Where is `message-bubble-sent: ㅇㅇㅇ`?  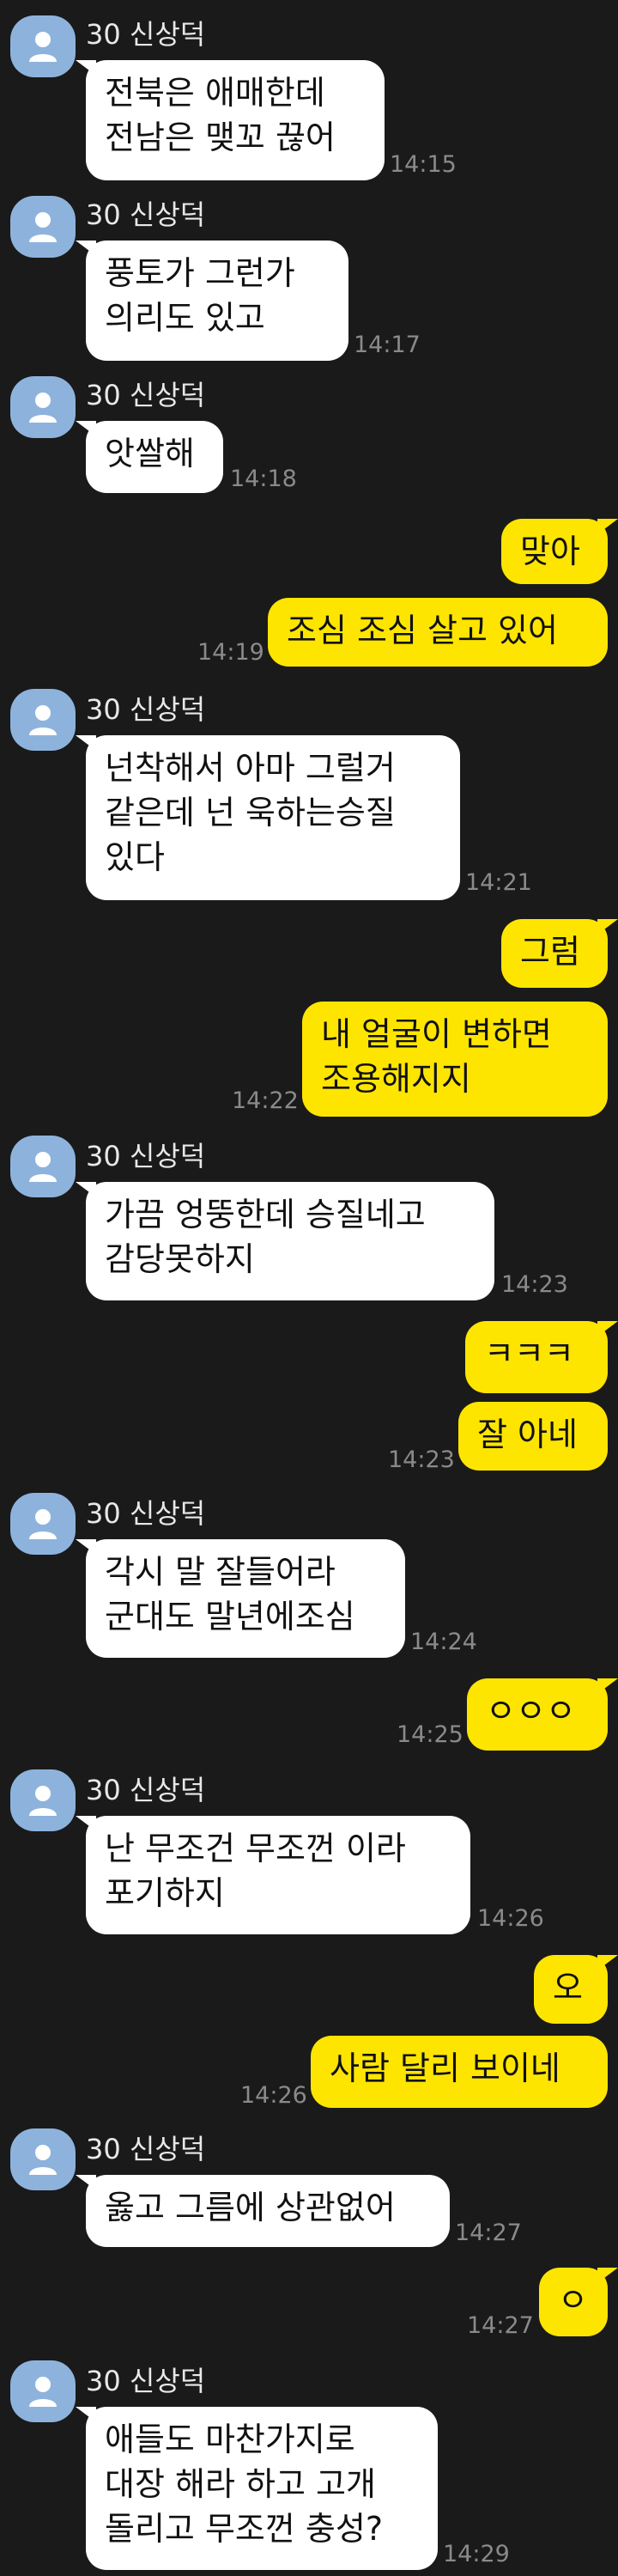 message-bubble-sent: ㅇㅇㅇ is located at coordinates (542, 1714).